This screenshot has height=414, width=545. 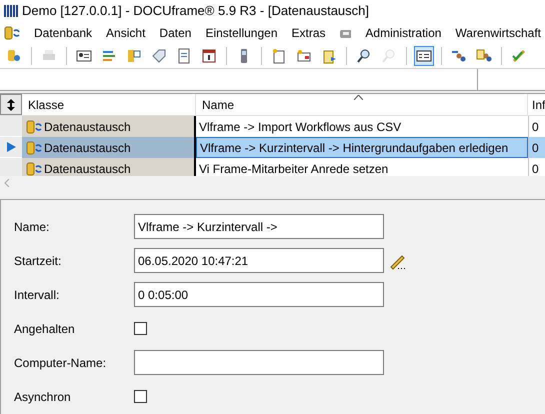 What do you see at coordinates (498, 33) in the screenshot?
I see `menu-item: Warenwirtschaft` at bounding box center [498, 33].